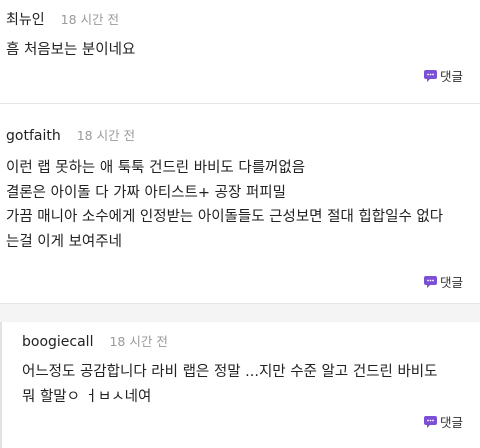 The image size is (480, 448). Describe the element at coordinates (25, 19) in the screenshot. I see `comment-author: 최뉴인` at that location.